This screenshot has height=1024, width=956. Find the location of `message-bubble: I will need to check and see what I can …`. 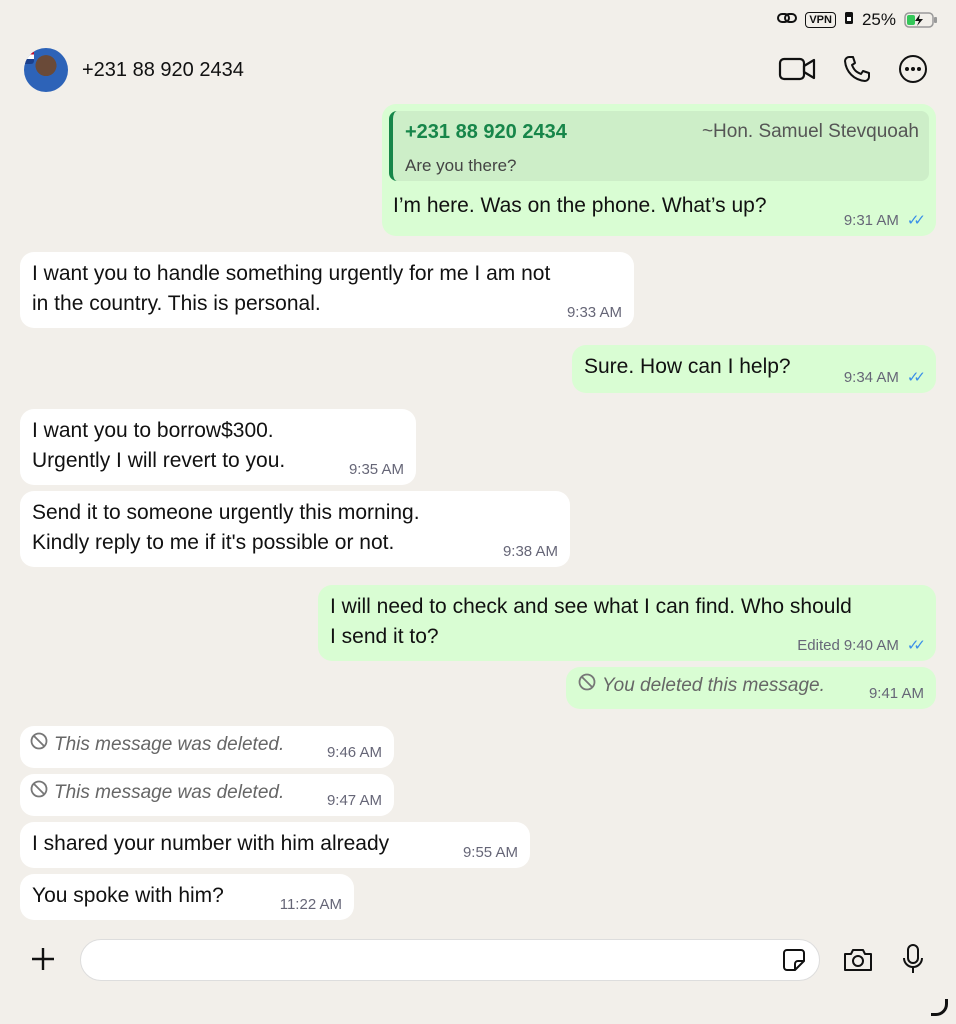

message-bubble: I will need to check and see what I can … is located at coordinates (627, 623).